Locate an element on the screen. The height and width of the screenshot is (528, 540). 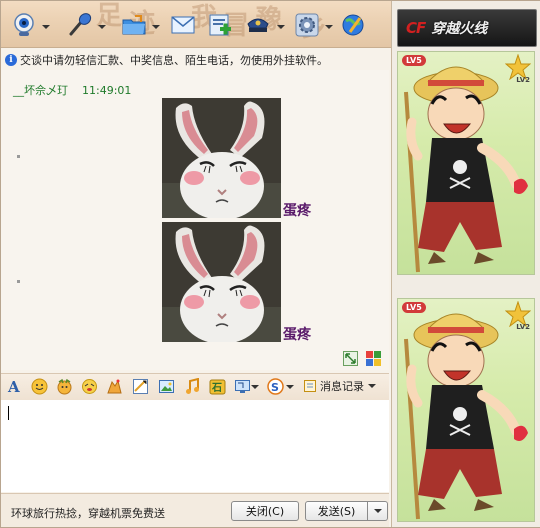
svg-text: S is located at coordinates (275, 387).